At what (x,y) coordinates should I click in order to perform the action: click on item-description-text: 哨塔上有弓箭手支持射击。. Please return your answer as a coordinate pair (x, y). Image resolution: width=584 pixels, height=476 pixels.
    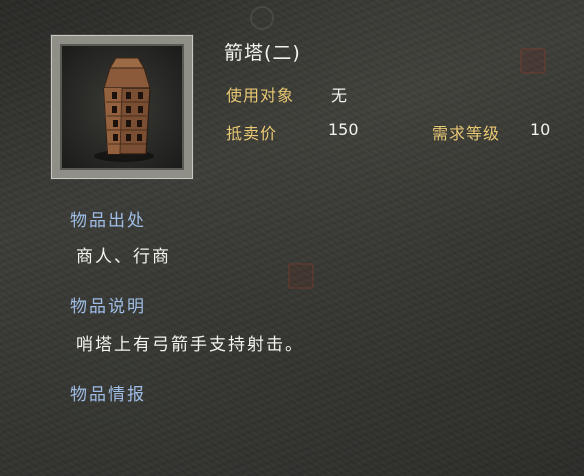
    Looking at the image, I should click on (190, 345).